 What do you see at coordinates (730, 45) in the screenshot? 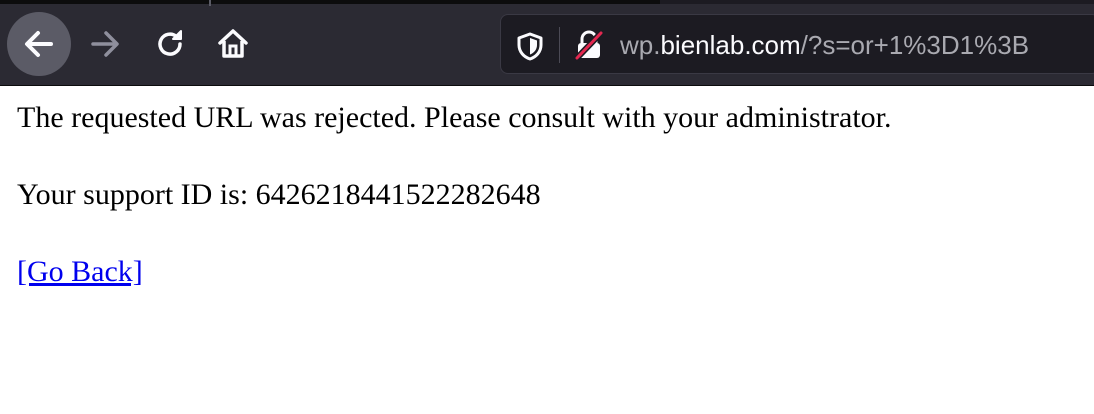
I see `url-host: bienlab.com` at bounding box center [730, 45].